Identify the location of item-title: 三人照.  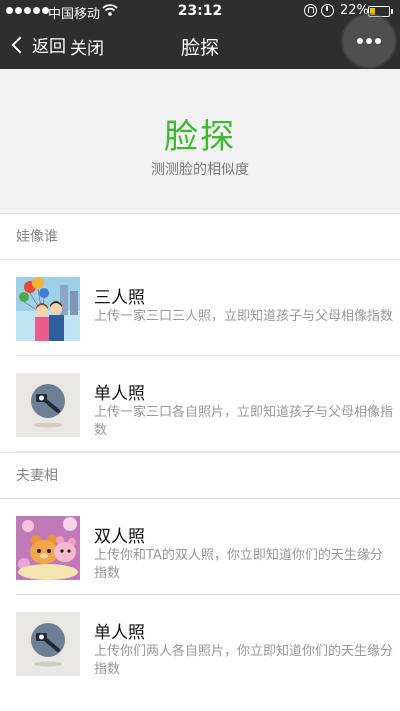
(119, 298).